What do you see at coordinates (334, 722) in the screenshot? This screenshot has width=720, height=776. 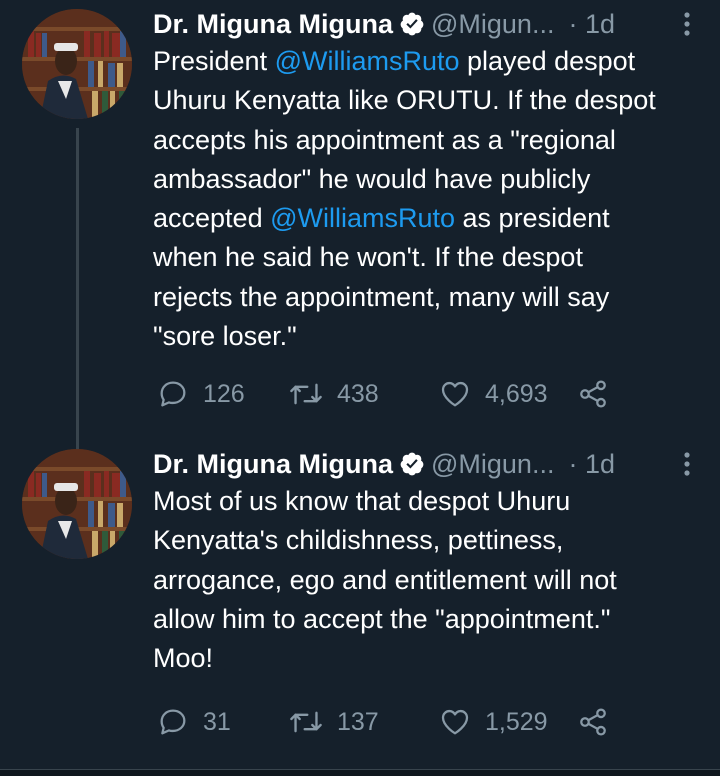 I see `retweet-button: 137` at bounding box center [334, 722].